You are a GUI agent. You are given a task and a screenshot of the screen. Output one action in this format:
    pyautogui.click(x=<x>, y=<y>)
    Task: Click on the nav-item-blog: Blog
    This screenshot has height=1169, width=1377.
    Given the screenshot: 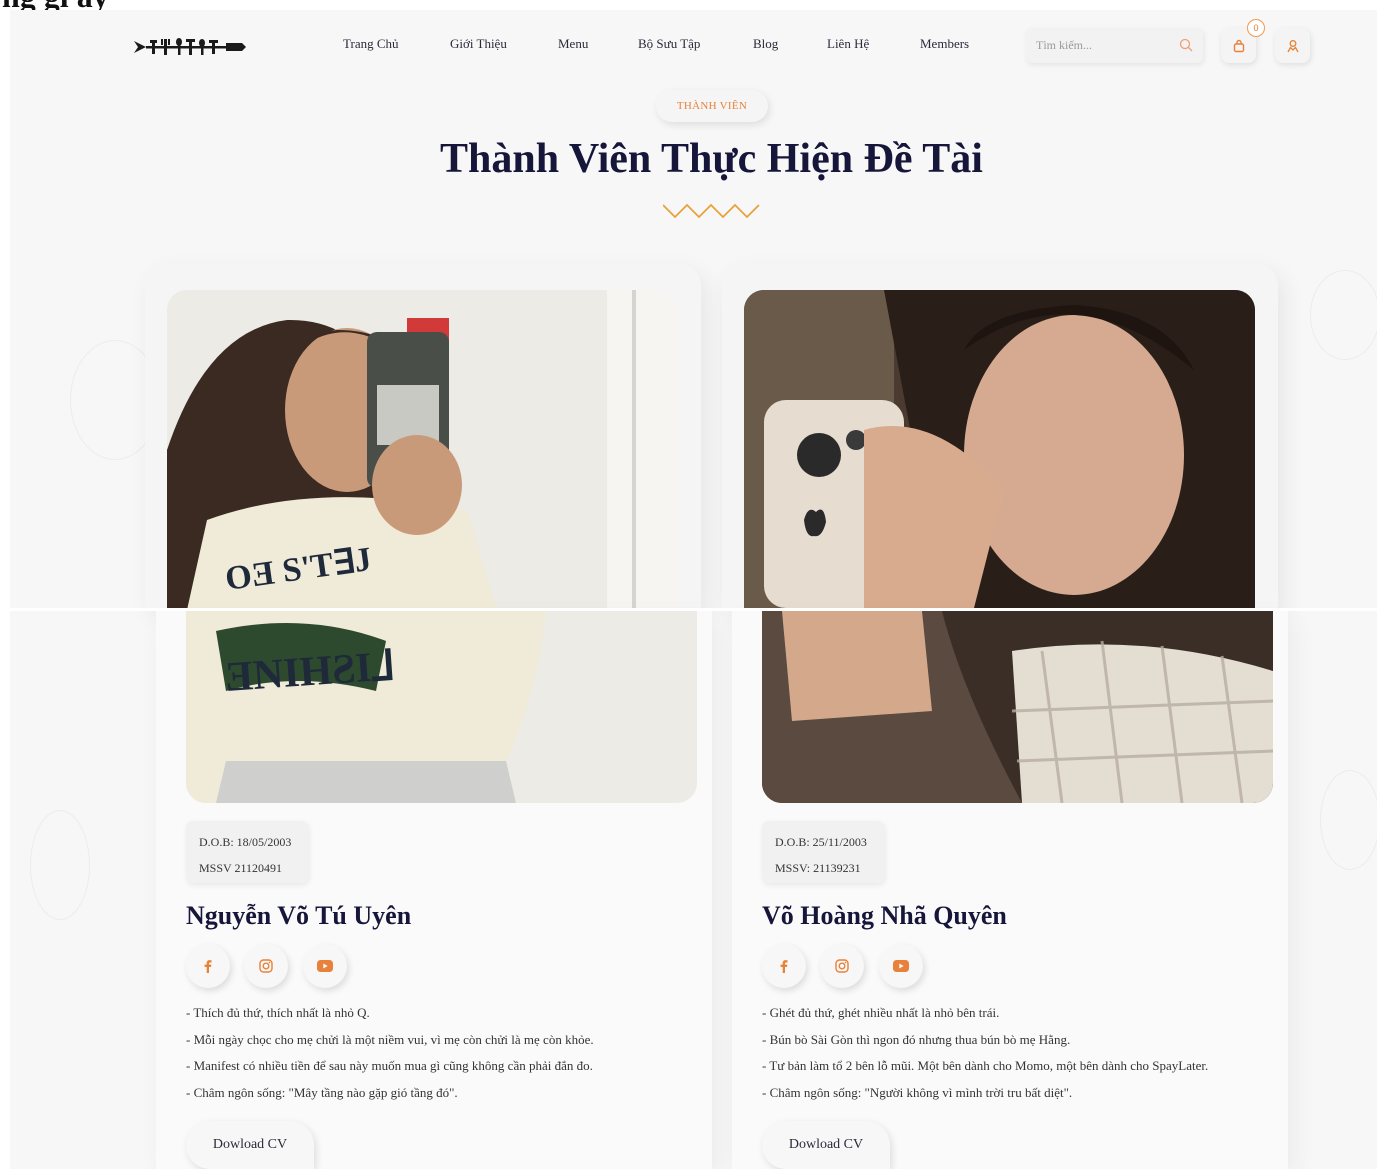 What is the action you would take?
    pyautogui.click(x=765, y=44)
    